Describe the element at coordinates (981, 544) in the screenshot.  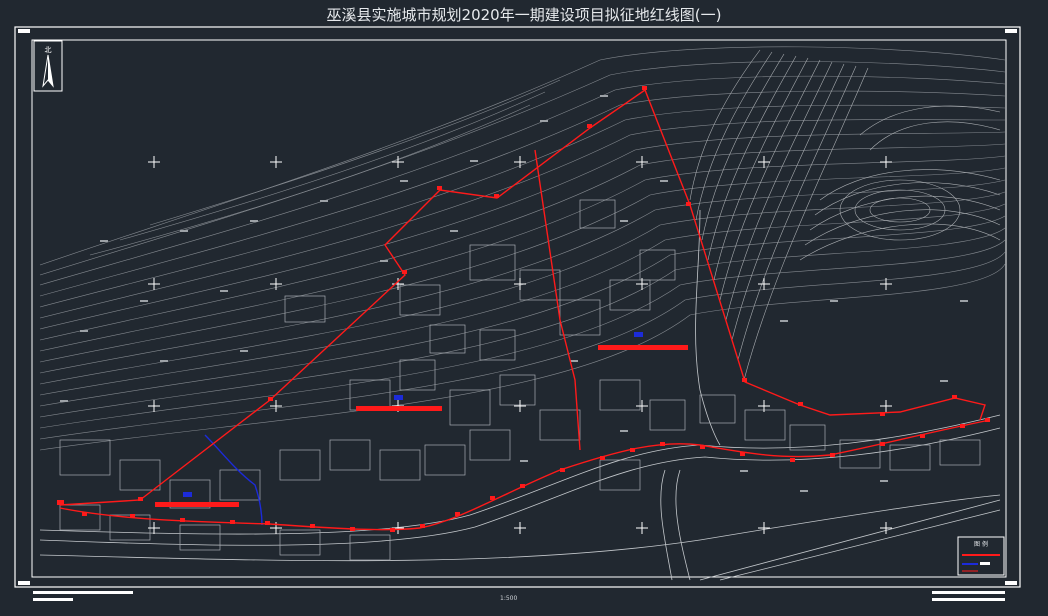
I see `legend-title: 图 例` at that location.